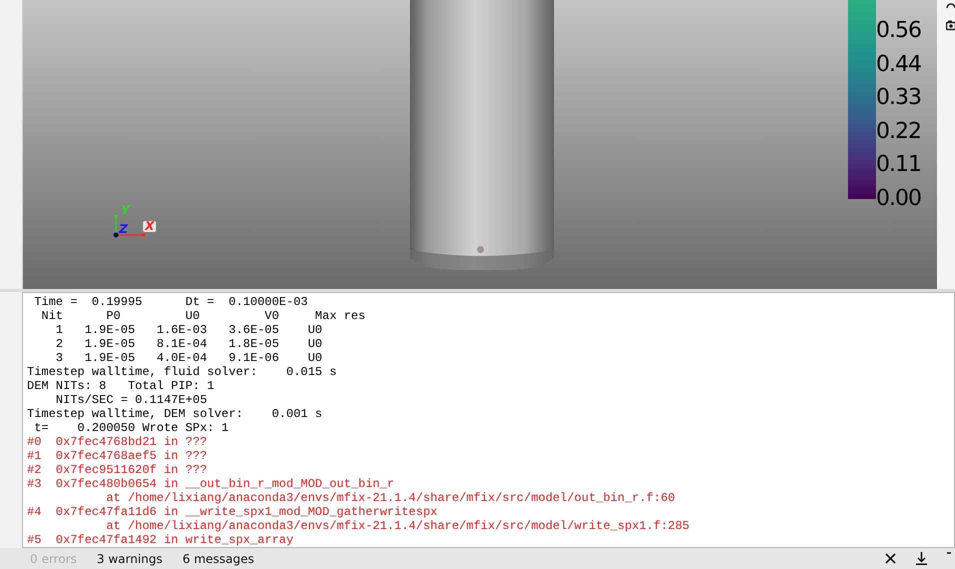 This screenshot has height=569, width=955. I want to click on console-line: 3 1.9E-05 4.0E-04 9.1E-06 U0, so click(188, 358).